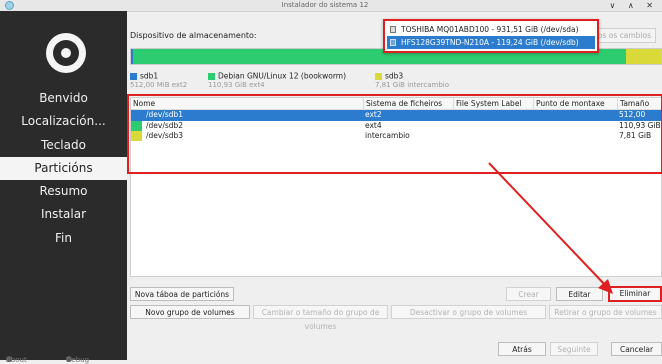 Image resolution: width=662 pixels, height=364 pixels. What do you see at coordinates (63, 98) in the screenshot?
I see `sidebar-item-welcome: Benvido` at bounding box center [63, 98].